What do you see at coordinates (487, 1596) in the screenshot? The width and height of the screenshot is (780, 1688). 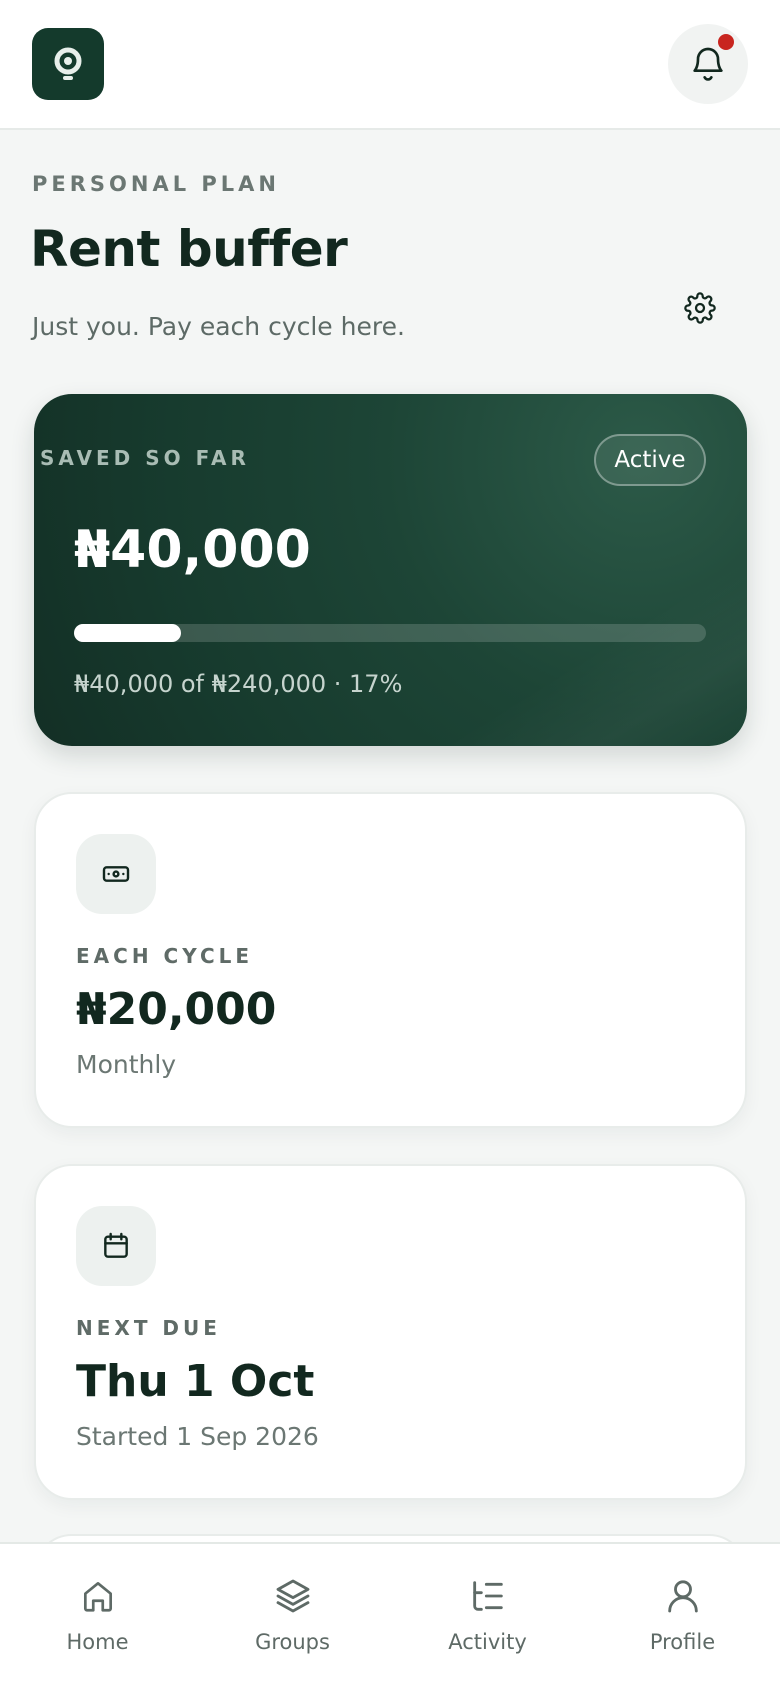 I see `activity-list-icon` at bounding box center [487, 1596].